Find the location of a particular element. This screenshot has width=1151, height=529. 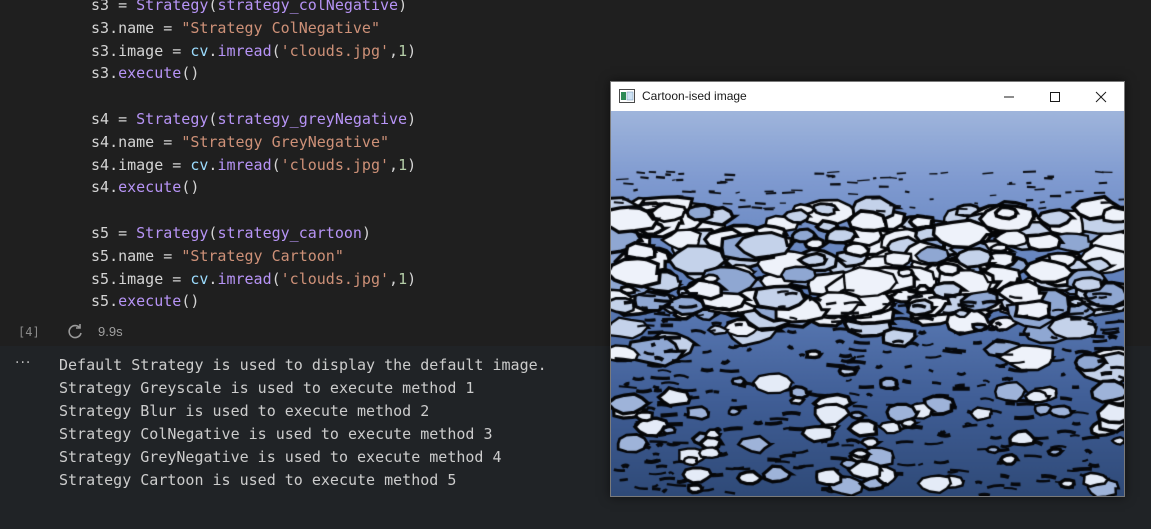

code-line: s4.execute() is located at coordinates (145, 187).